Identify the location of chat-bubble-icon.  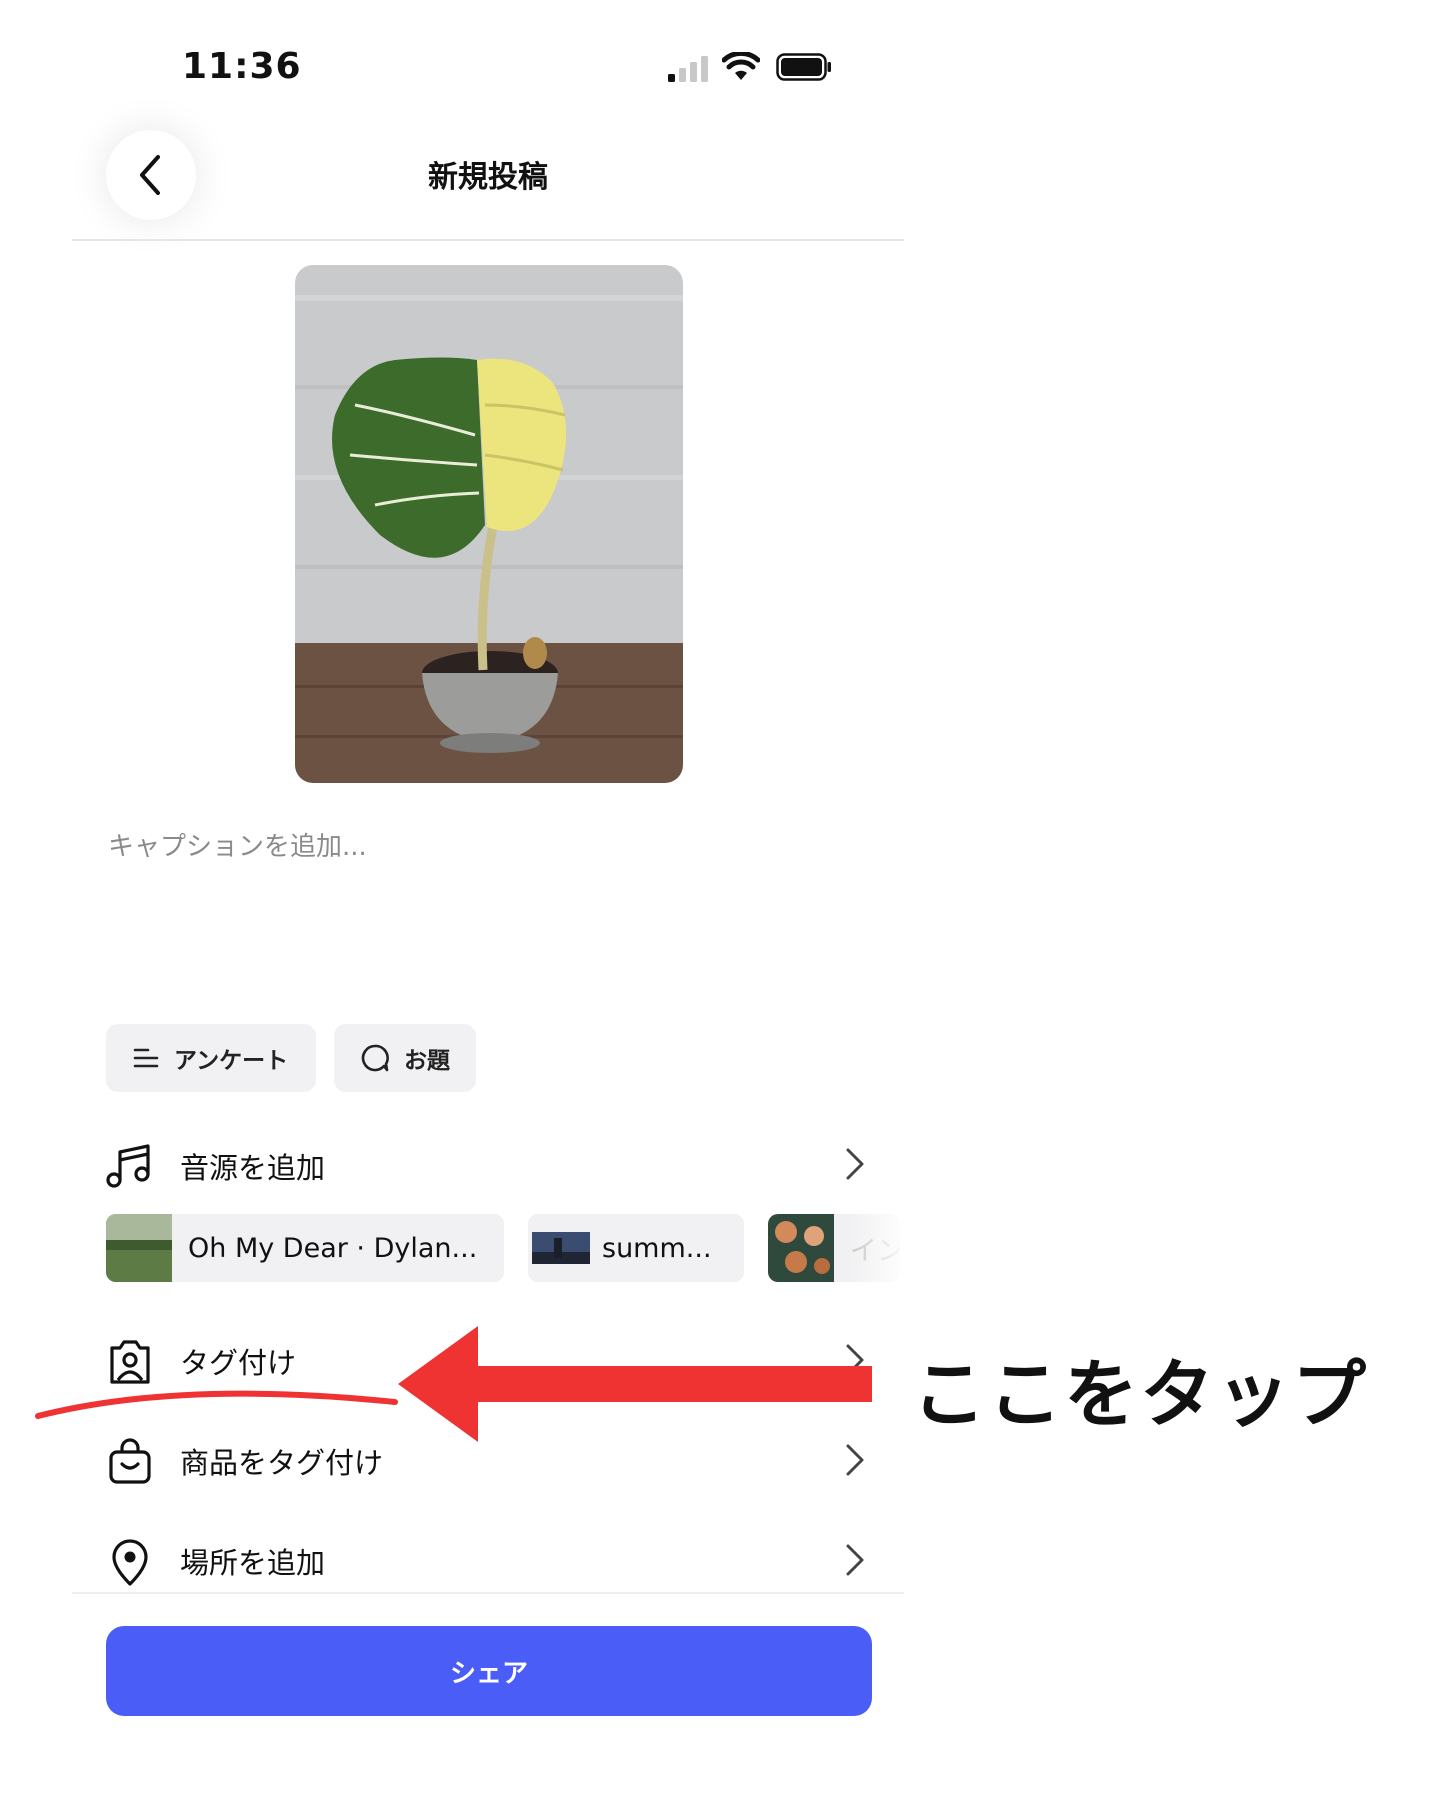
(375, 1058).